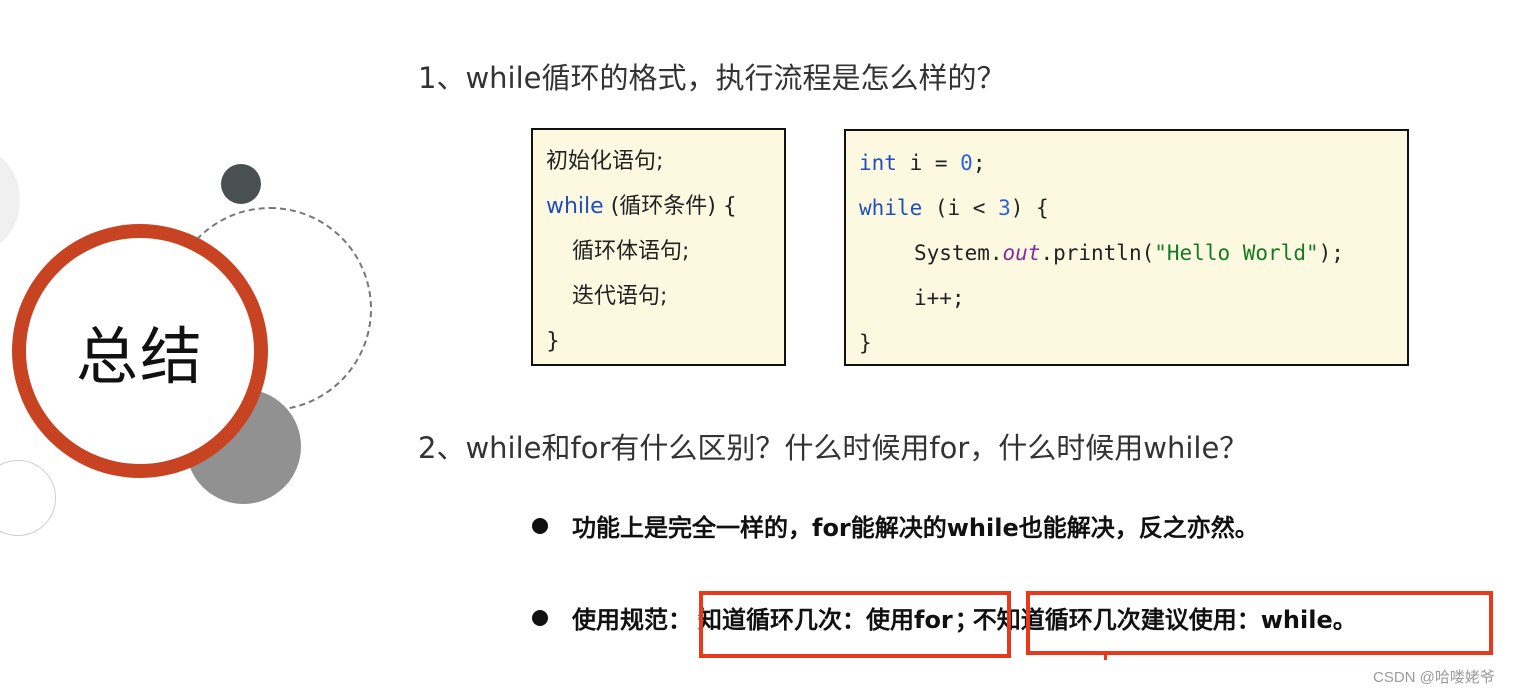  What do you see at coordinates (878, 163) in the screenshot?
I see `code-keyword: int` at bounding box center [878, 163].